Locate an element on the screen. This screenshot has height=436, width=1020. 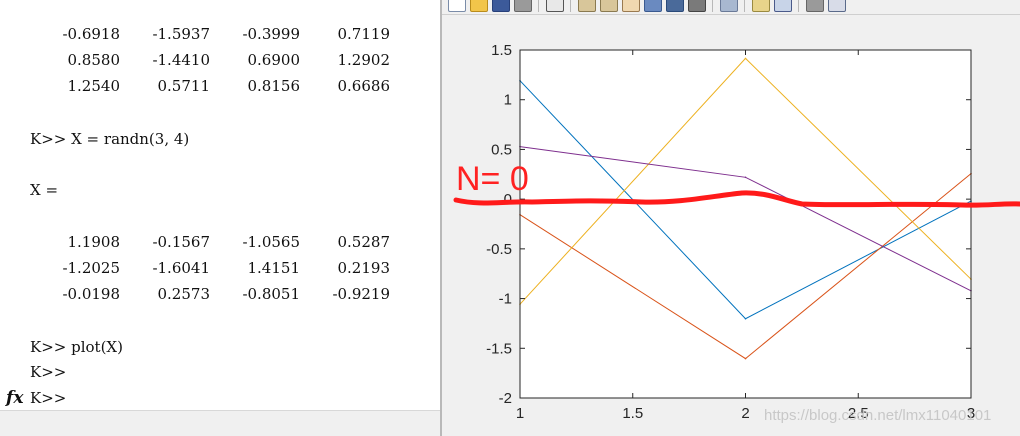
matrix-cell: 0.2193 is located at coordinates (364, 268).